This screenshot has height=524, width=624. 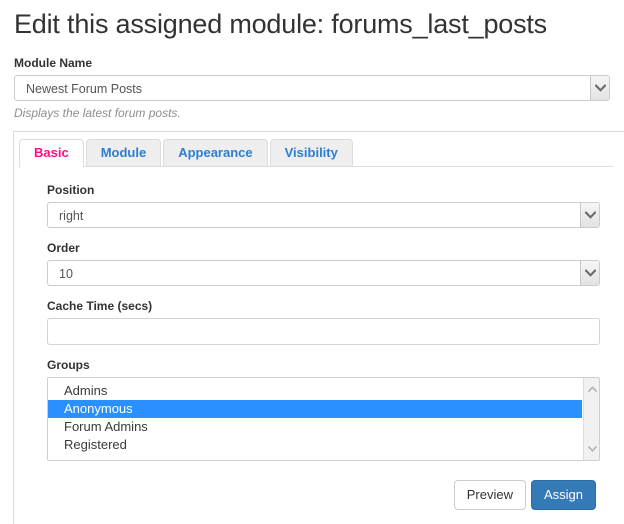 I want to click on preview-button: Preview, so click(x=489, y=495).